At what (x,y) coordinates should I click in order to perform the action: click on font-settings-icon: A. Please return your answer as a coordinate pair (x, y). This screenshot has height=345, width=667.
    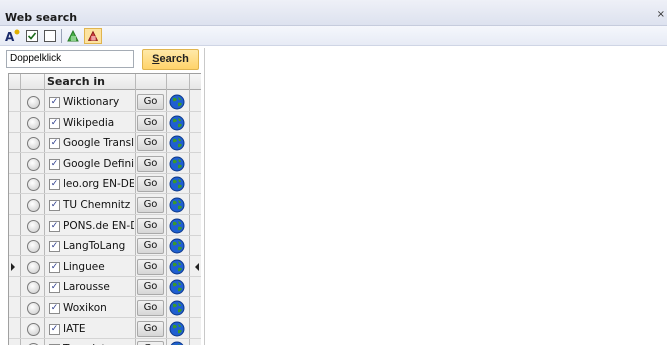
    Looking at the image, I should click on (12, 36).